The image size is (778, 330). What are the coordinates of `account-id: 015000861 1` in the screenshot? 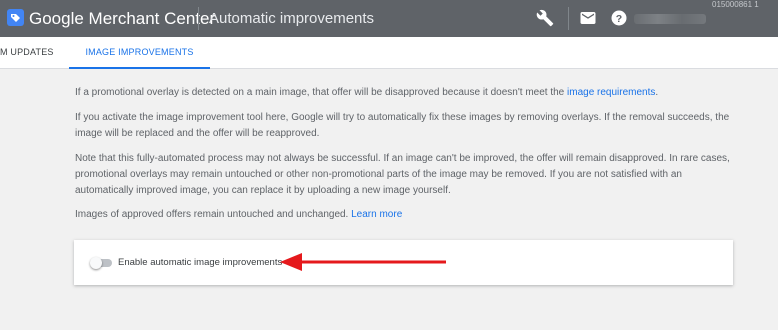 It's located at (735, 4).